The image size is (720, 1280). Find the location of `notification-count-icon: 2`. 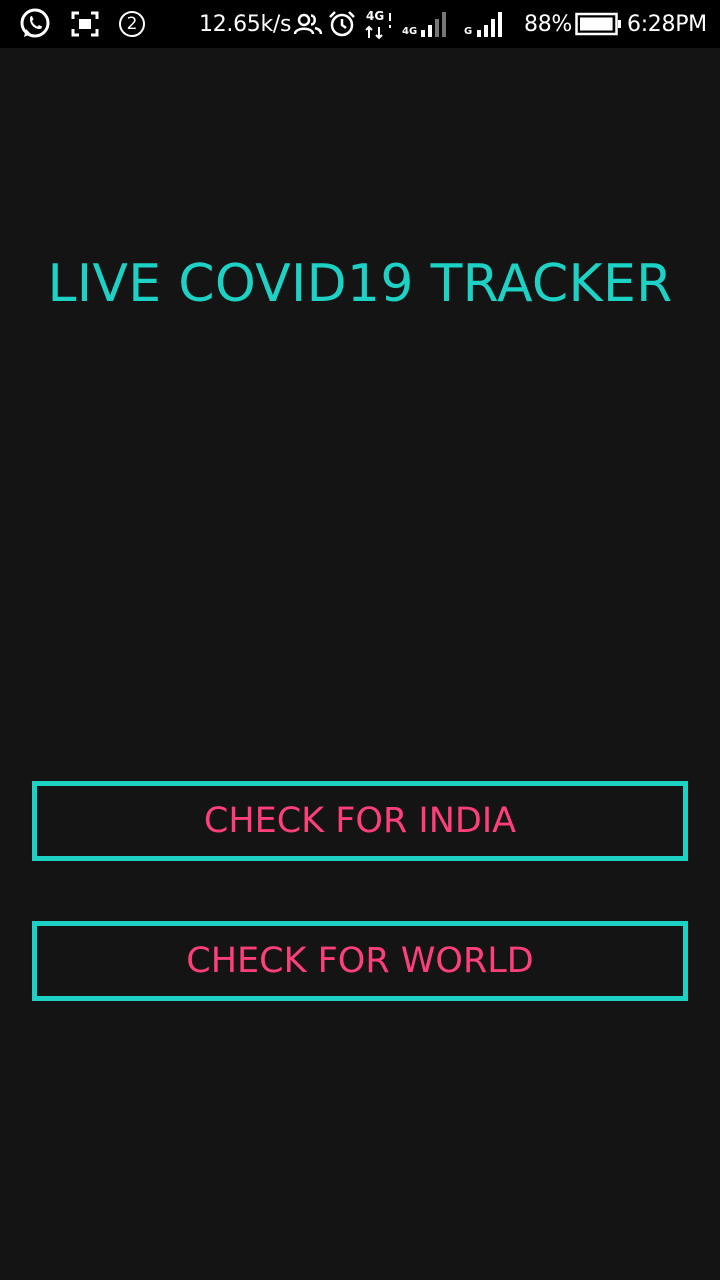

notification-count-icon: 2 is located at coordinates (132, 24).